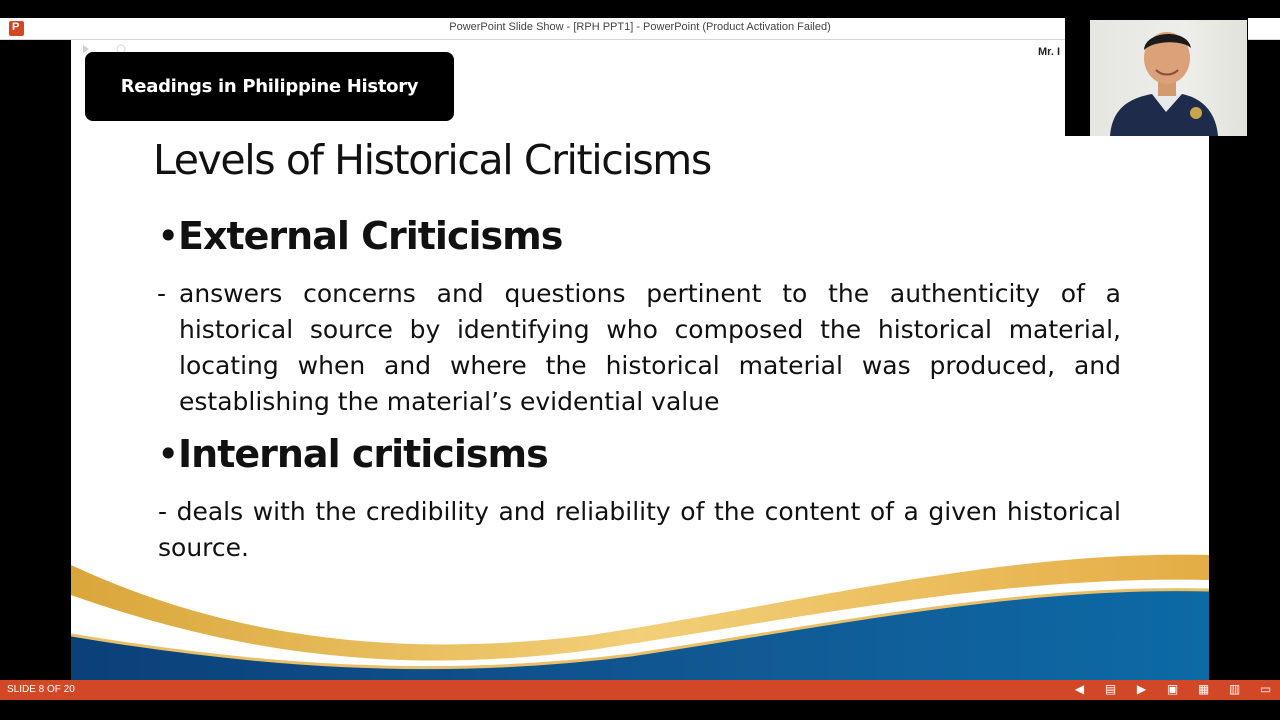 The height and width of the screenshot is (720, 1280). What do you see at coordinates (1141, 689) in the screenshot?
I see `next-icon: ▶` at bounding box center [1141, 689].